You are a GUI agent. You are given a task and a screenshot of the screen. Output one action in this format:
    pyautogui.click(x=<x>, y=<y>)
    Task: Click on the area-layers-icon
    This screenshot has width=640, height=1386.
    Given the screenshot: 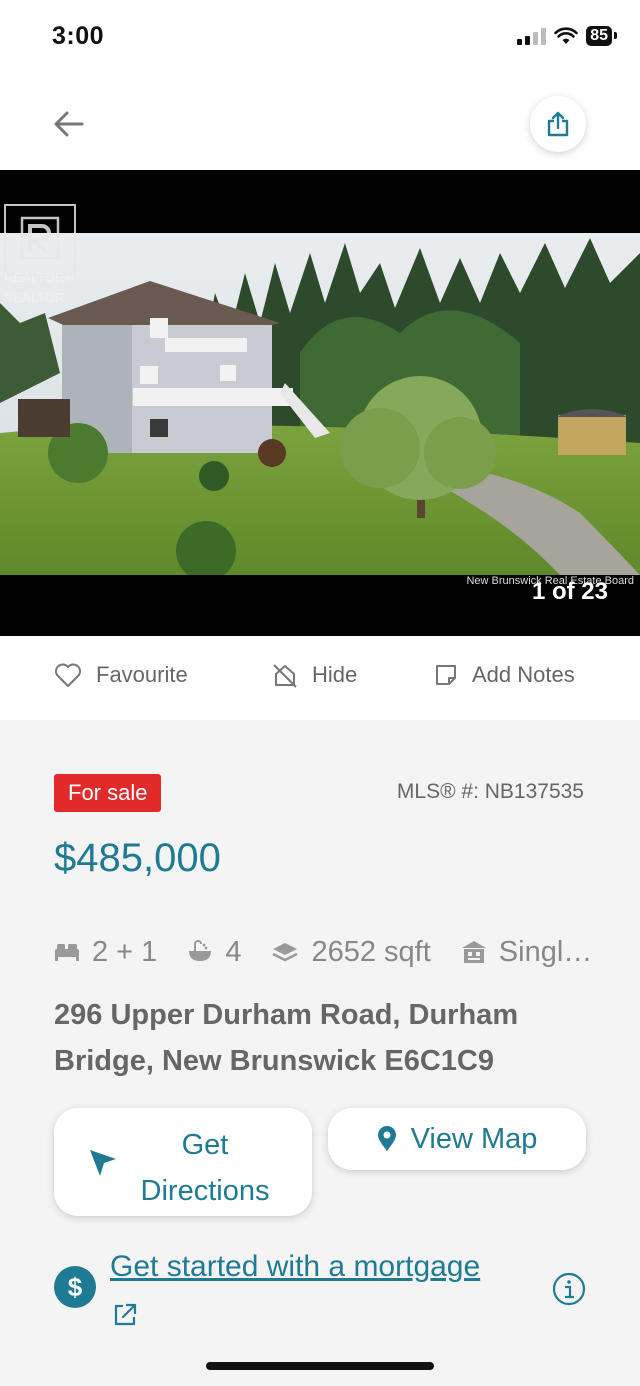 What is the action you would take?
    pyautogui.click(x=285, y=952)
    